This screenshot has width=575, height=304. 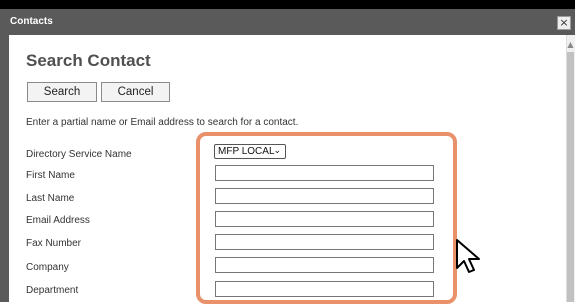 What do you see at coordinates (4, 168) in the screenshot?
I see `dialog-left-border` at bounding box center [4, 168].